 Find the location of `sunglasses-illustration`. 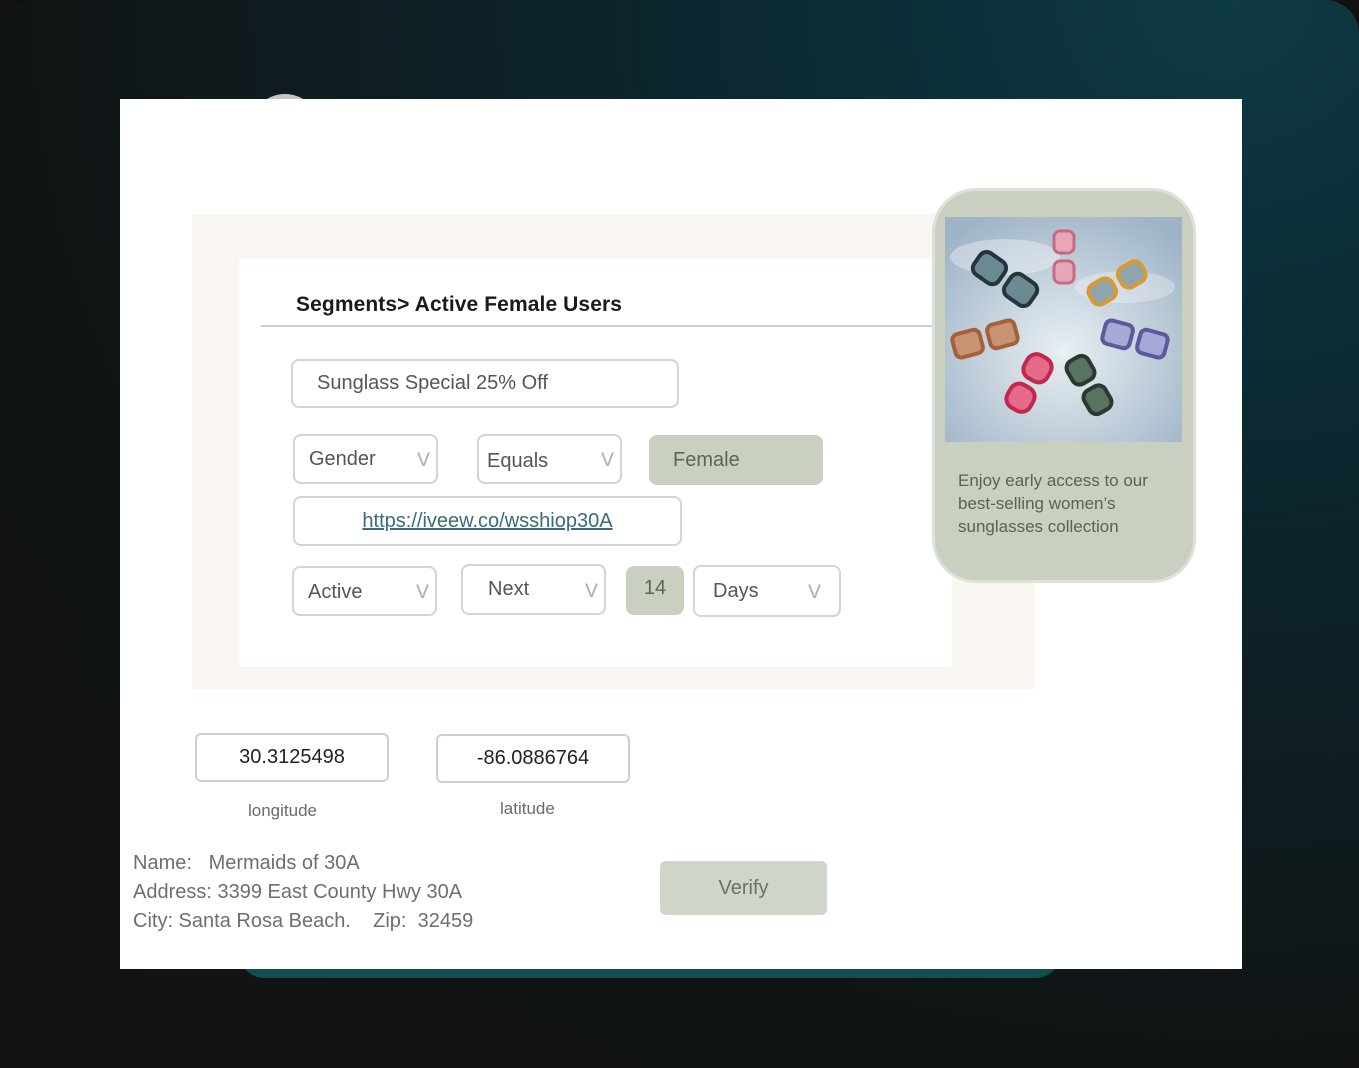

sunglasses-illustration is located at coordinates (1063, 329).